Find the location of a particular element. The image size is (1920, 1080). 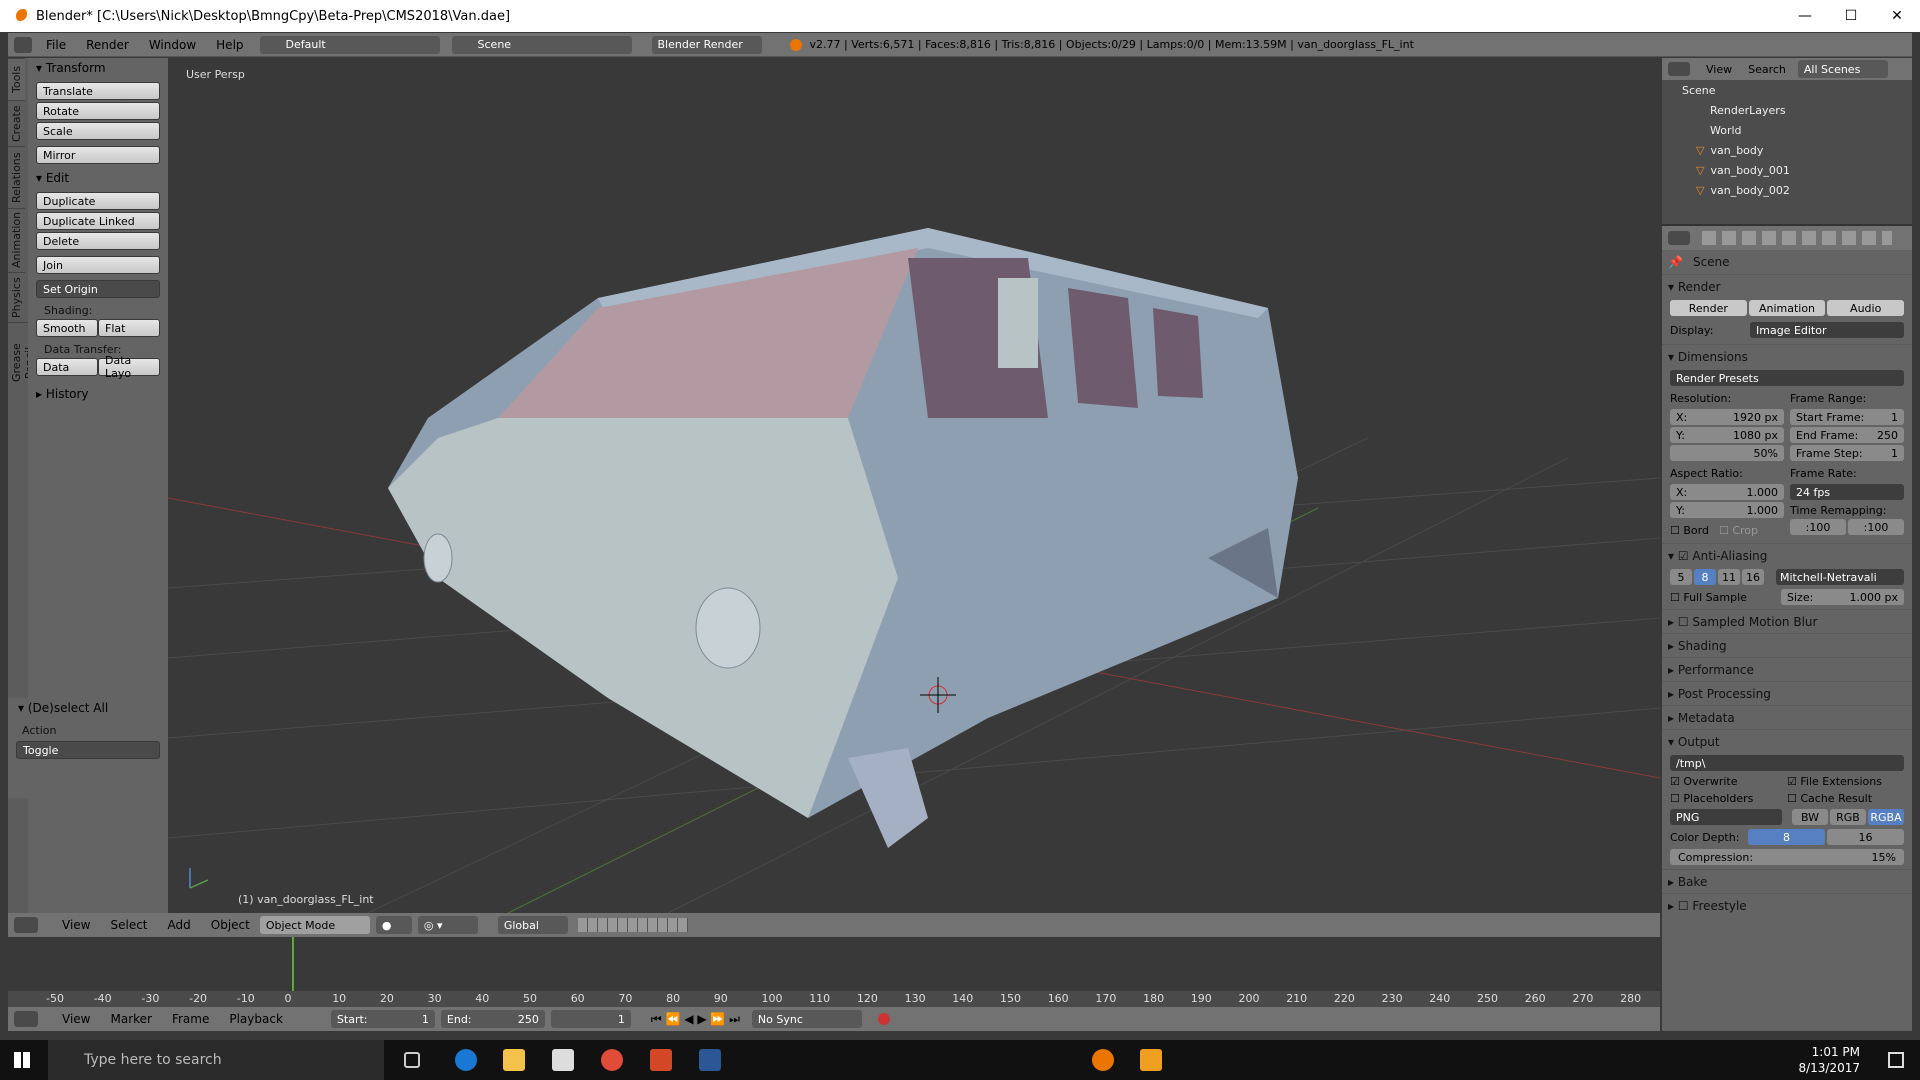

motion-blur-panel-header: ▸ ☐ Sampled Motion Blur is located at coordinates (1787, 621).